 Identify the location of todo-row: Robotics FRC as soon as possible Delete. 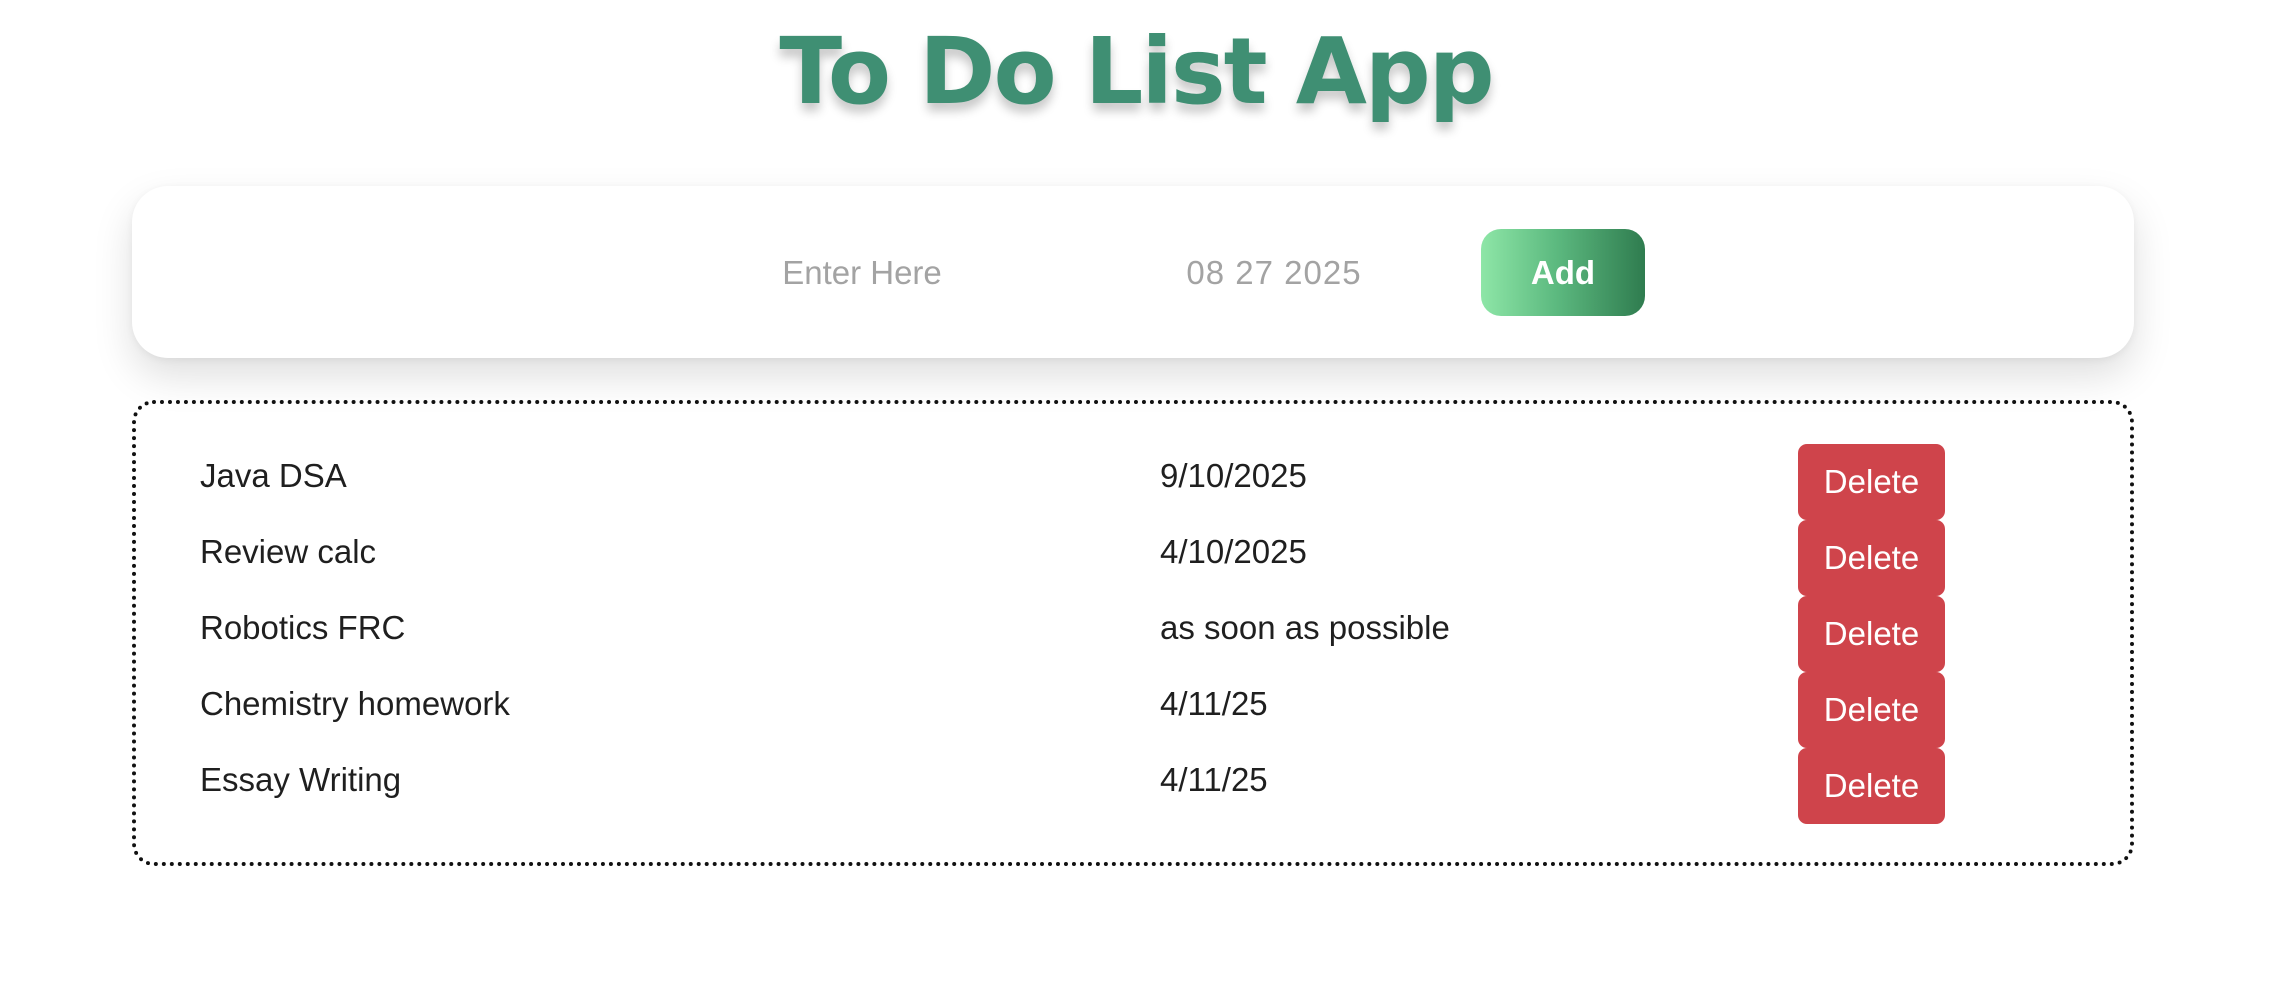
(1133, 634).